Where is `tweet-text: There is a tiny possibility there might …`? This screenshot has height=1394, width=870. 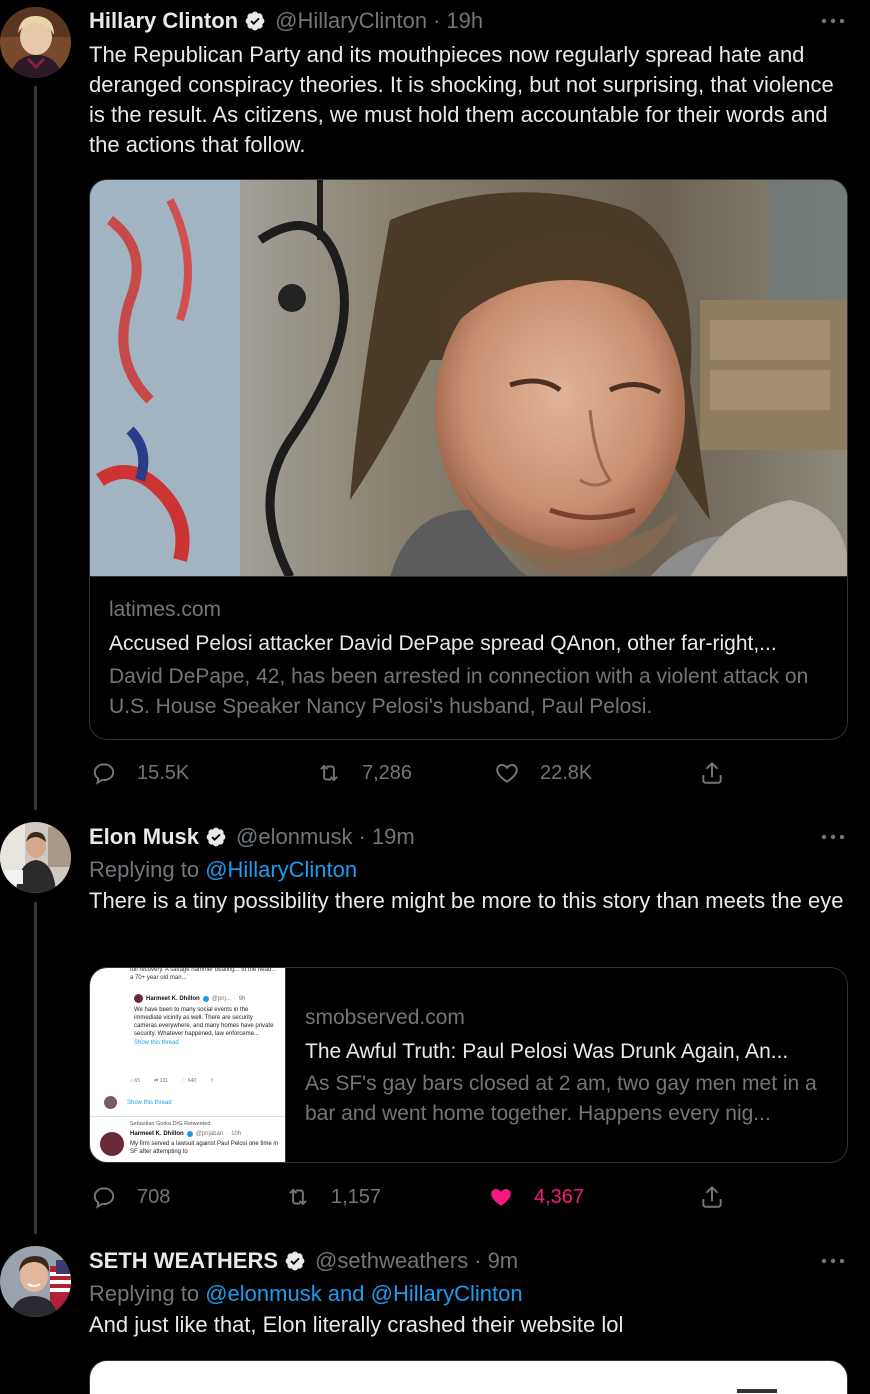
tweet-text: There is a tiny possibility there might … is located at coordinates (466, 900).